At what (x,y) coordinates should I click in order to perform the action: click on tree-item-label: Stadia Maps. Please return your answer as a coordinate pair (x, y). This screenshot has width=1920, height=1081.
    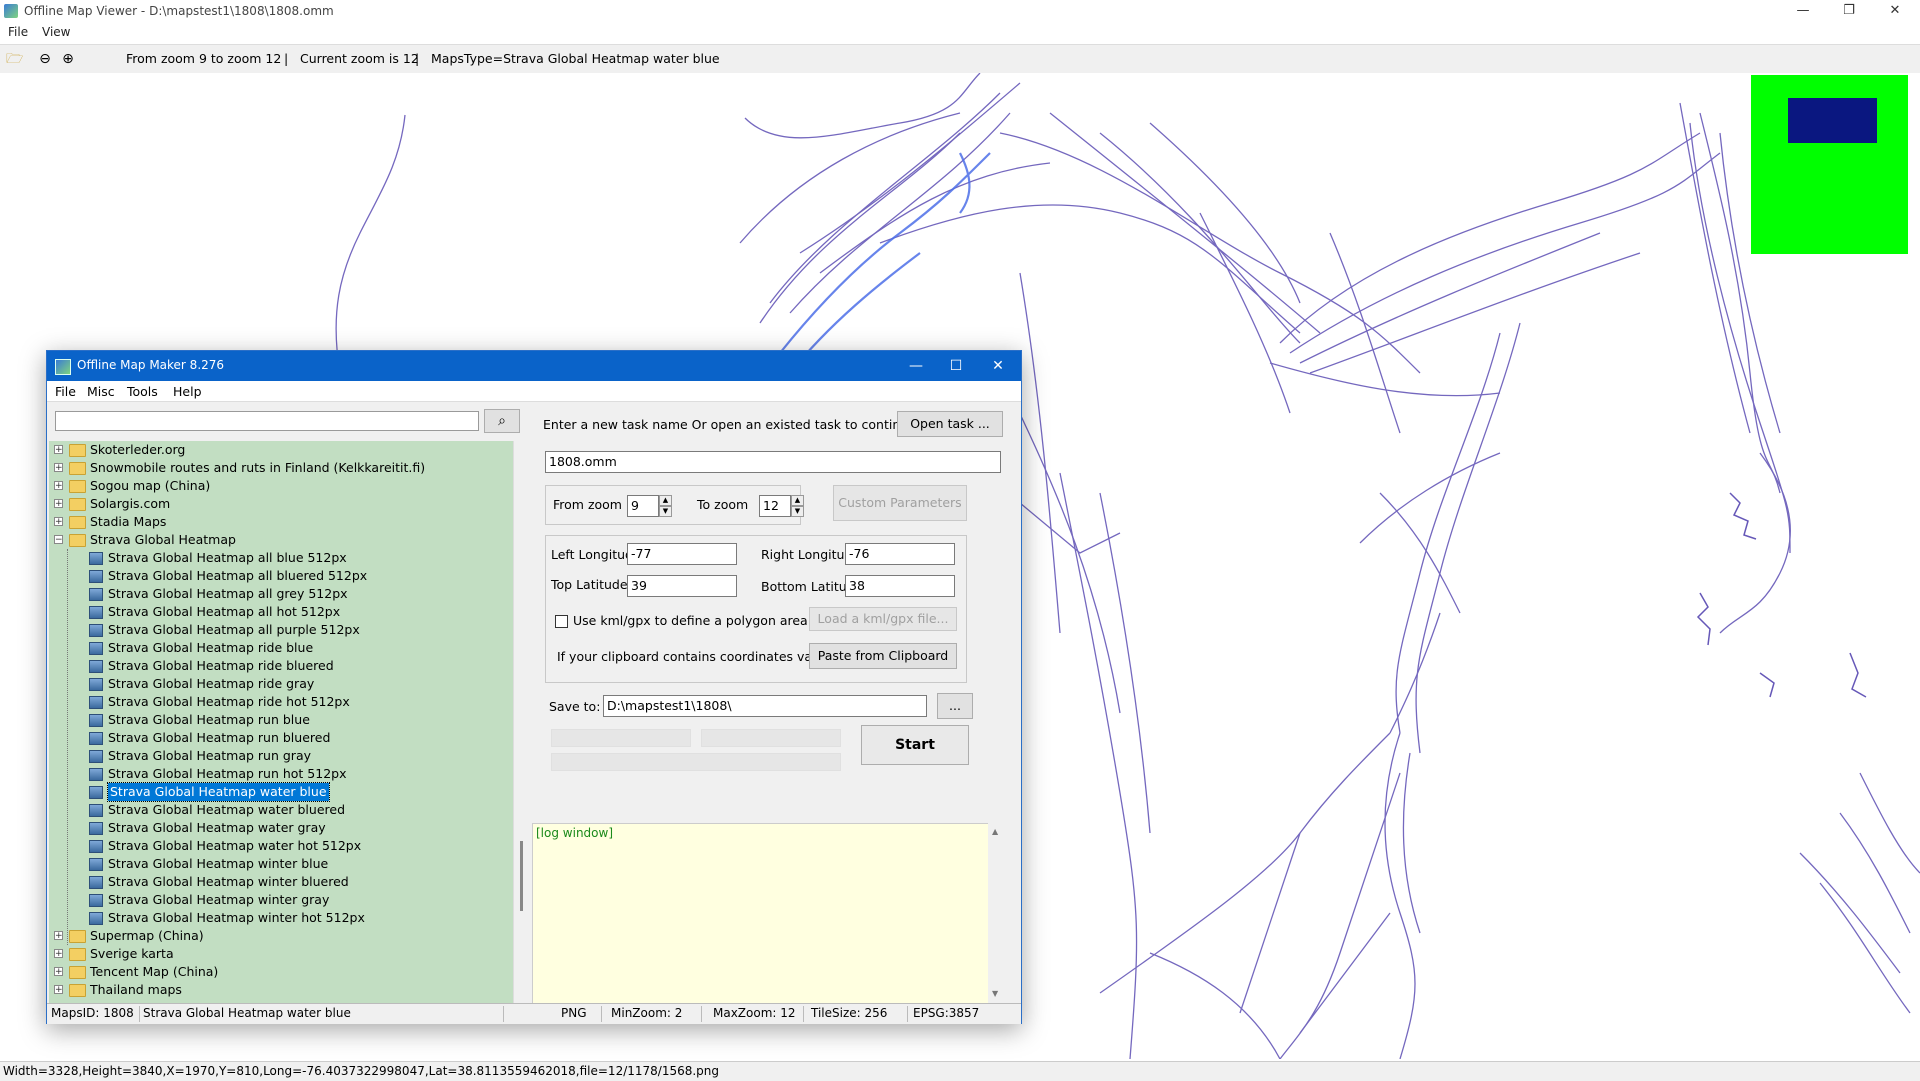
    Looking at the image, I should click on (128, 521).